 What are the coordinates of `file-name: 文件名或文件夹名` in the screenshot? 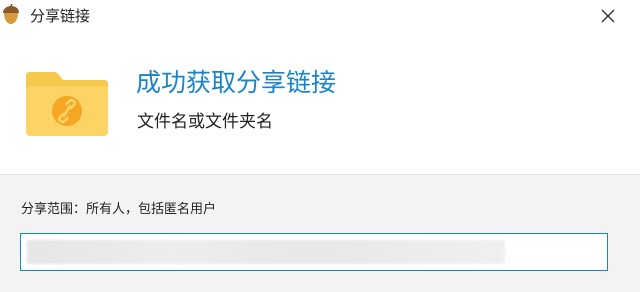 It's located at (205, 122).